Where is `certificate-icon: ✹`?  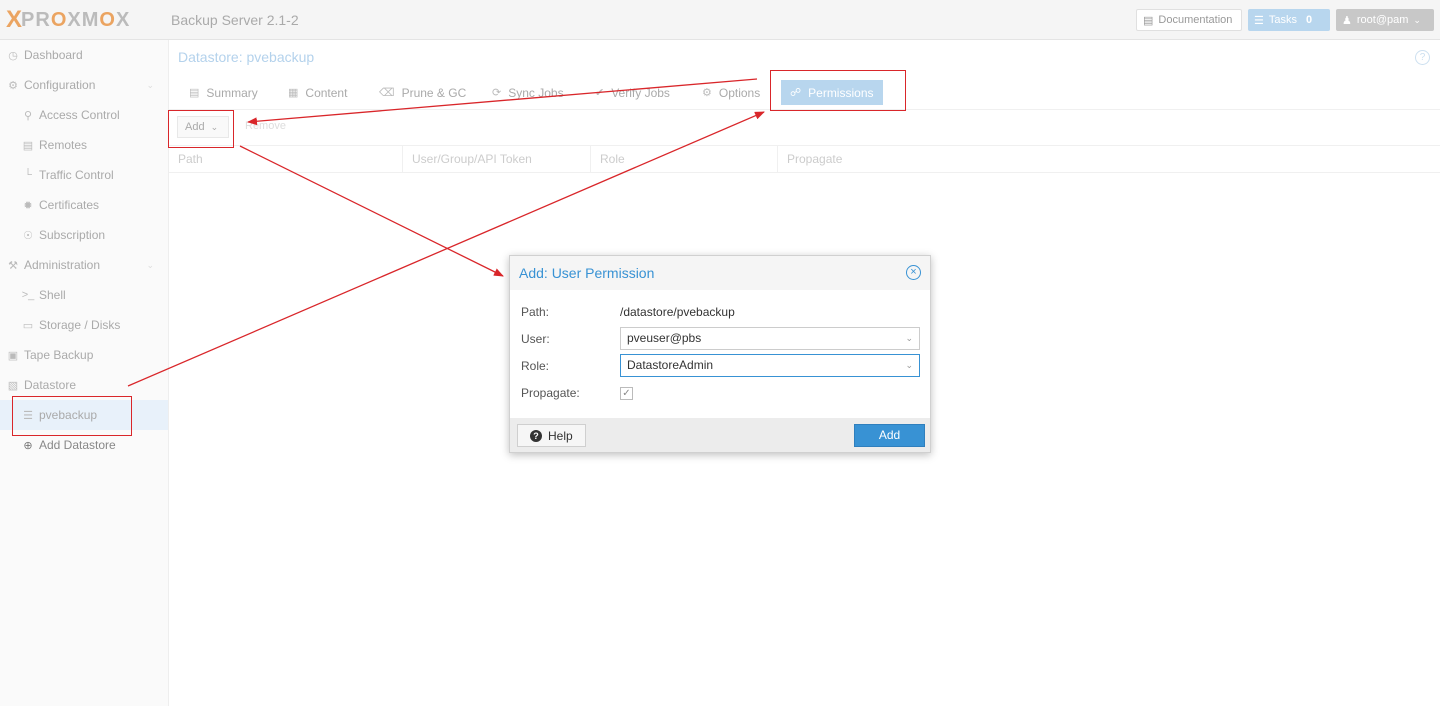
certificate-icon: ✹ is located at coordinates (28, 205).